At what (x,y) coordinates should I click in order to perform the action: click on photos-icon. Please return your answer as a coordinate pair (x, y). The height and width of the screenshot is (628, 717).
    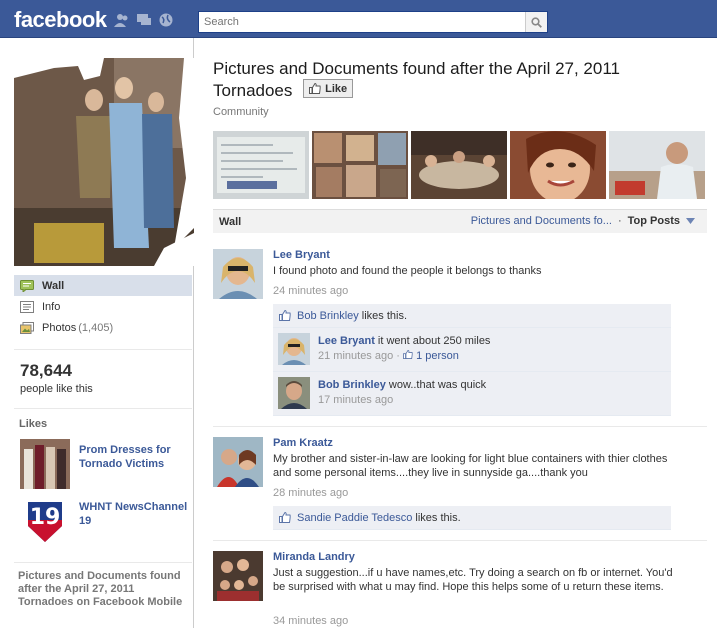
    Looking at the image, I should click on (27, 327).